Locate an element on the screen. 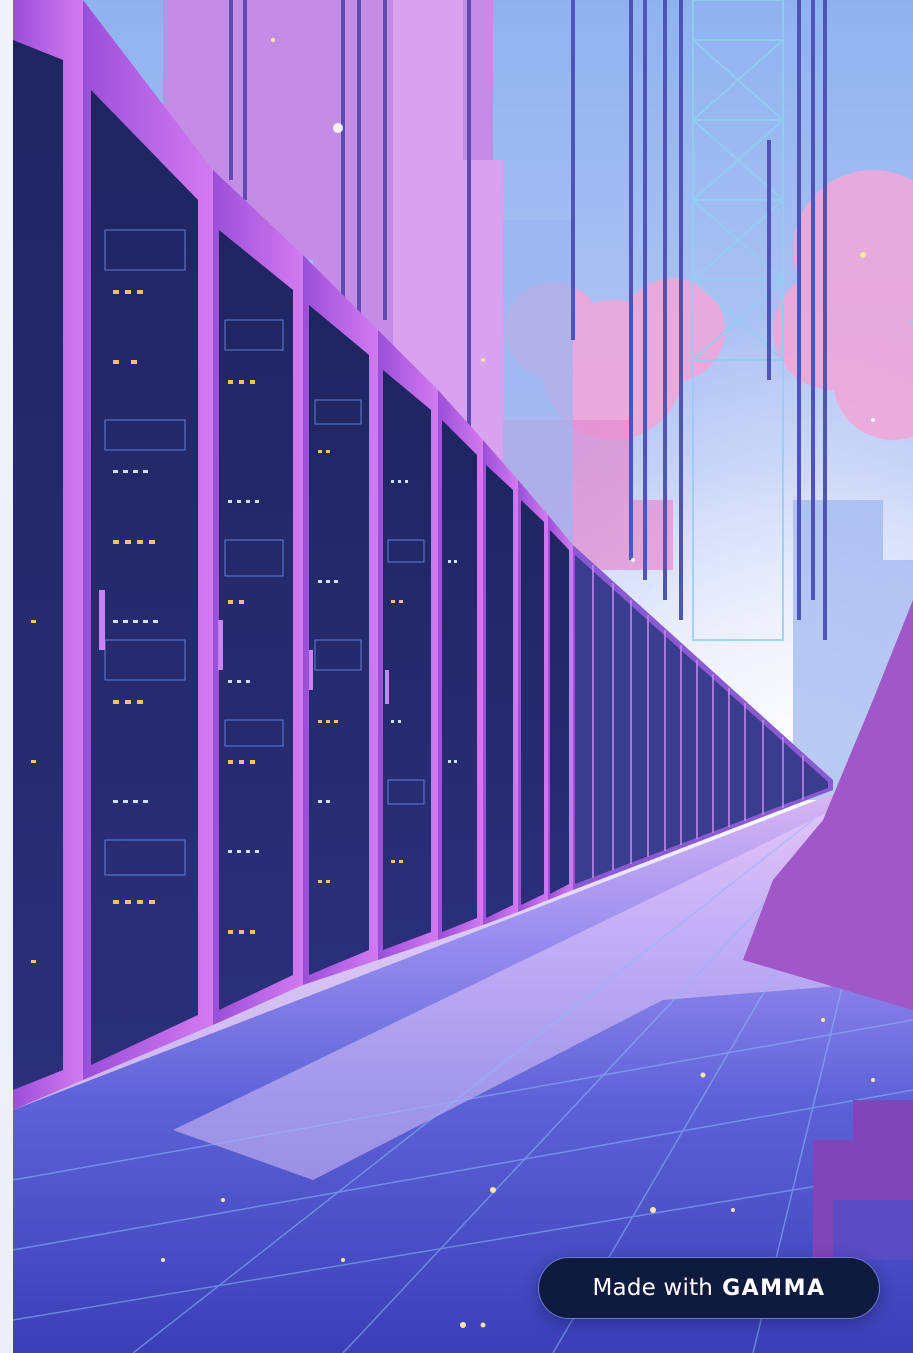 The image size is (913, 1353). badge-prefix-text: Made with is located at coordinates (653, 1288).